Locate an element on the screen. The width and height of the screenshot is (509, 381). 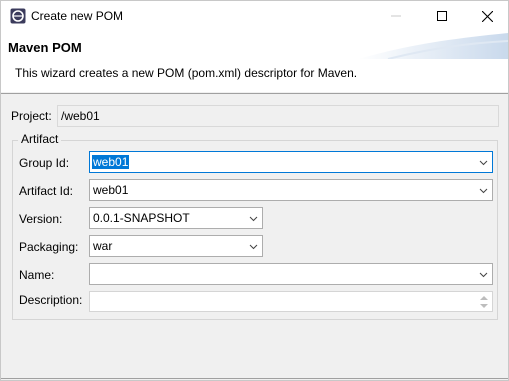
close-button is located at coordinates (486, 16).